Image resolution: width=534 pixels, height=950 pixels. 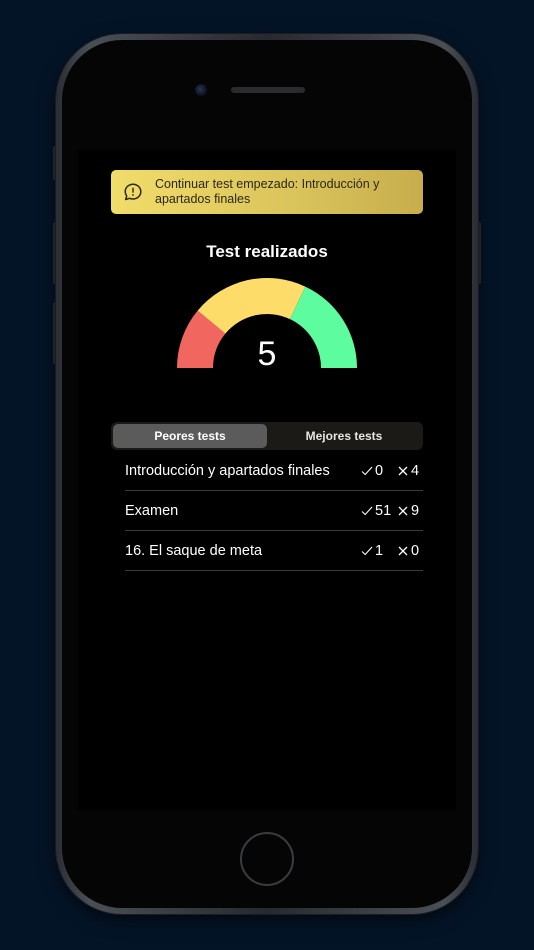 I want to click on wrong-value: 0, so click(x=415, y=550).